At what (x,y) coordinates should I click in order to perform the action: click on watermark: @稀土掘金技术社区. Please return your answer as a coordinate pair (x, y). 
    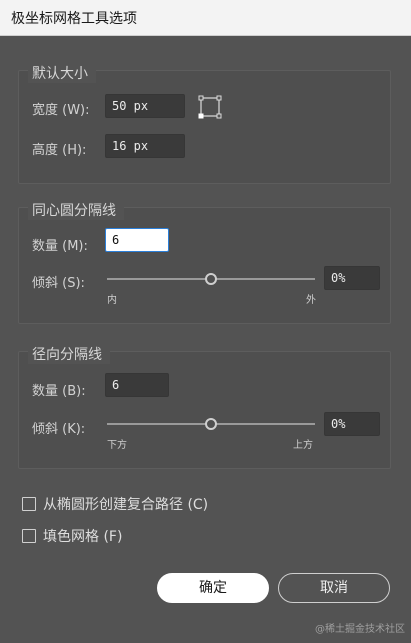
    Looking at the image, I should click on (360, 629).